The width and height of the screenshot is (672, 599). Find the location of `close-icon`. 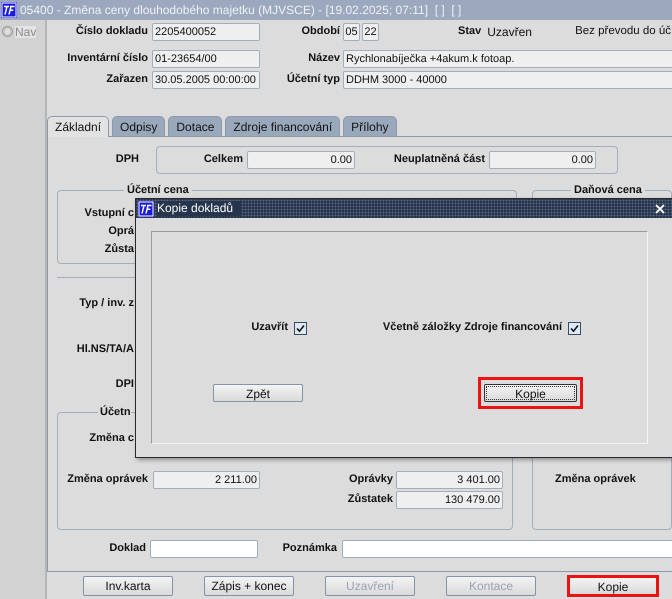

close-icon is located at coordinates (660, 209).